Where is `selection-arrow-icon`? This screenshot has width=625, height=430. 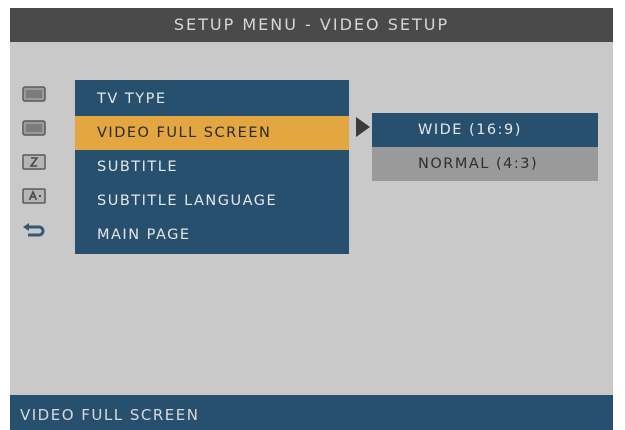 selection-arrow-icon is located at coordinates (363, 127).